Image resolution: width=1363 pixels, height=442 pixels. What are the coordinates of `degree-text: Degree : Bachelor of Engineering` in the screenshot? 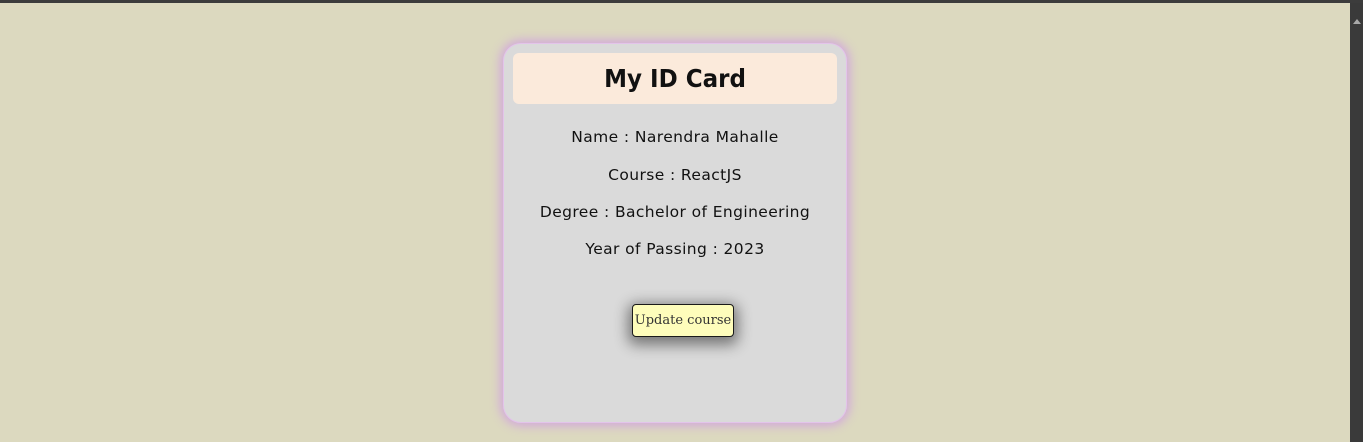 It's located at (675, 212).